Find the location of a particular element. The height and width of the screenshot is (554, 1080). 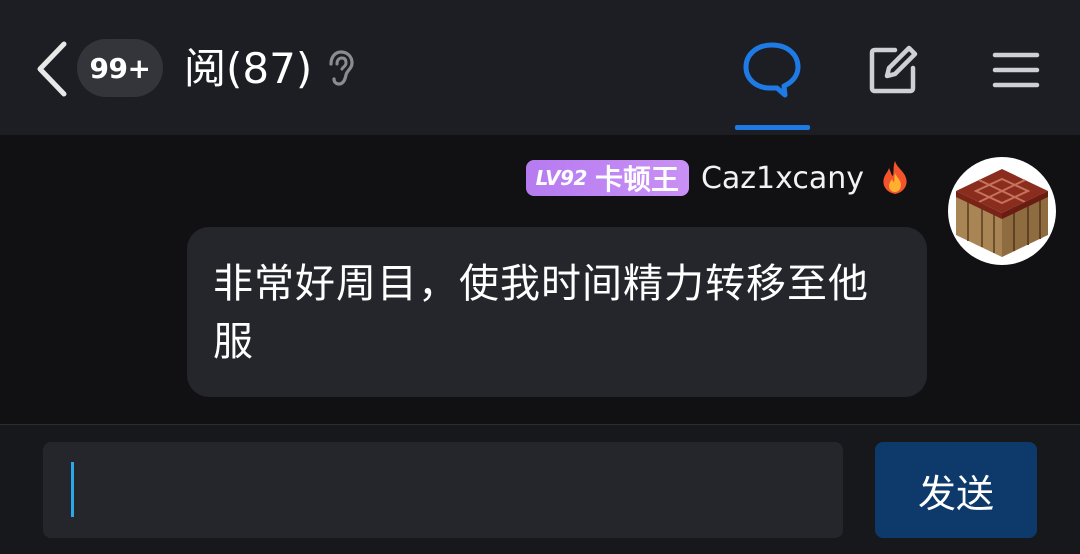

chat-bubble-icon is located at coordinates (772, 70).